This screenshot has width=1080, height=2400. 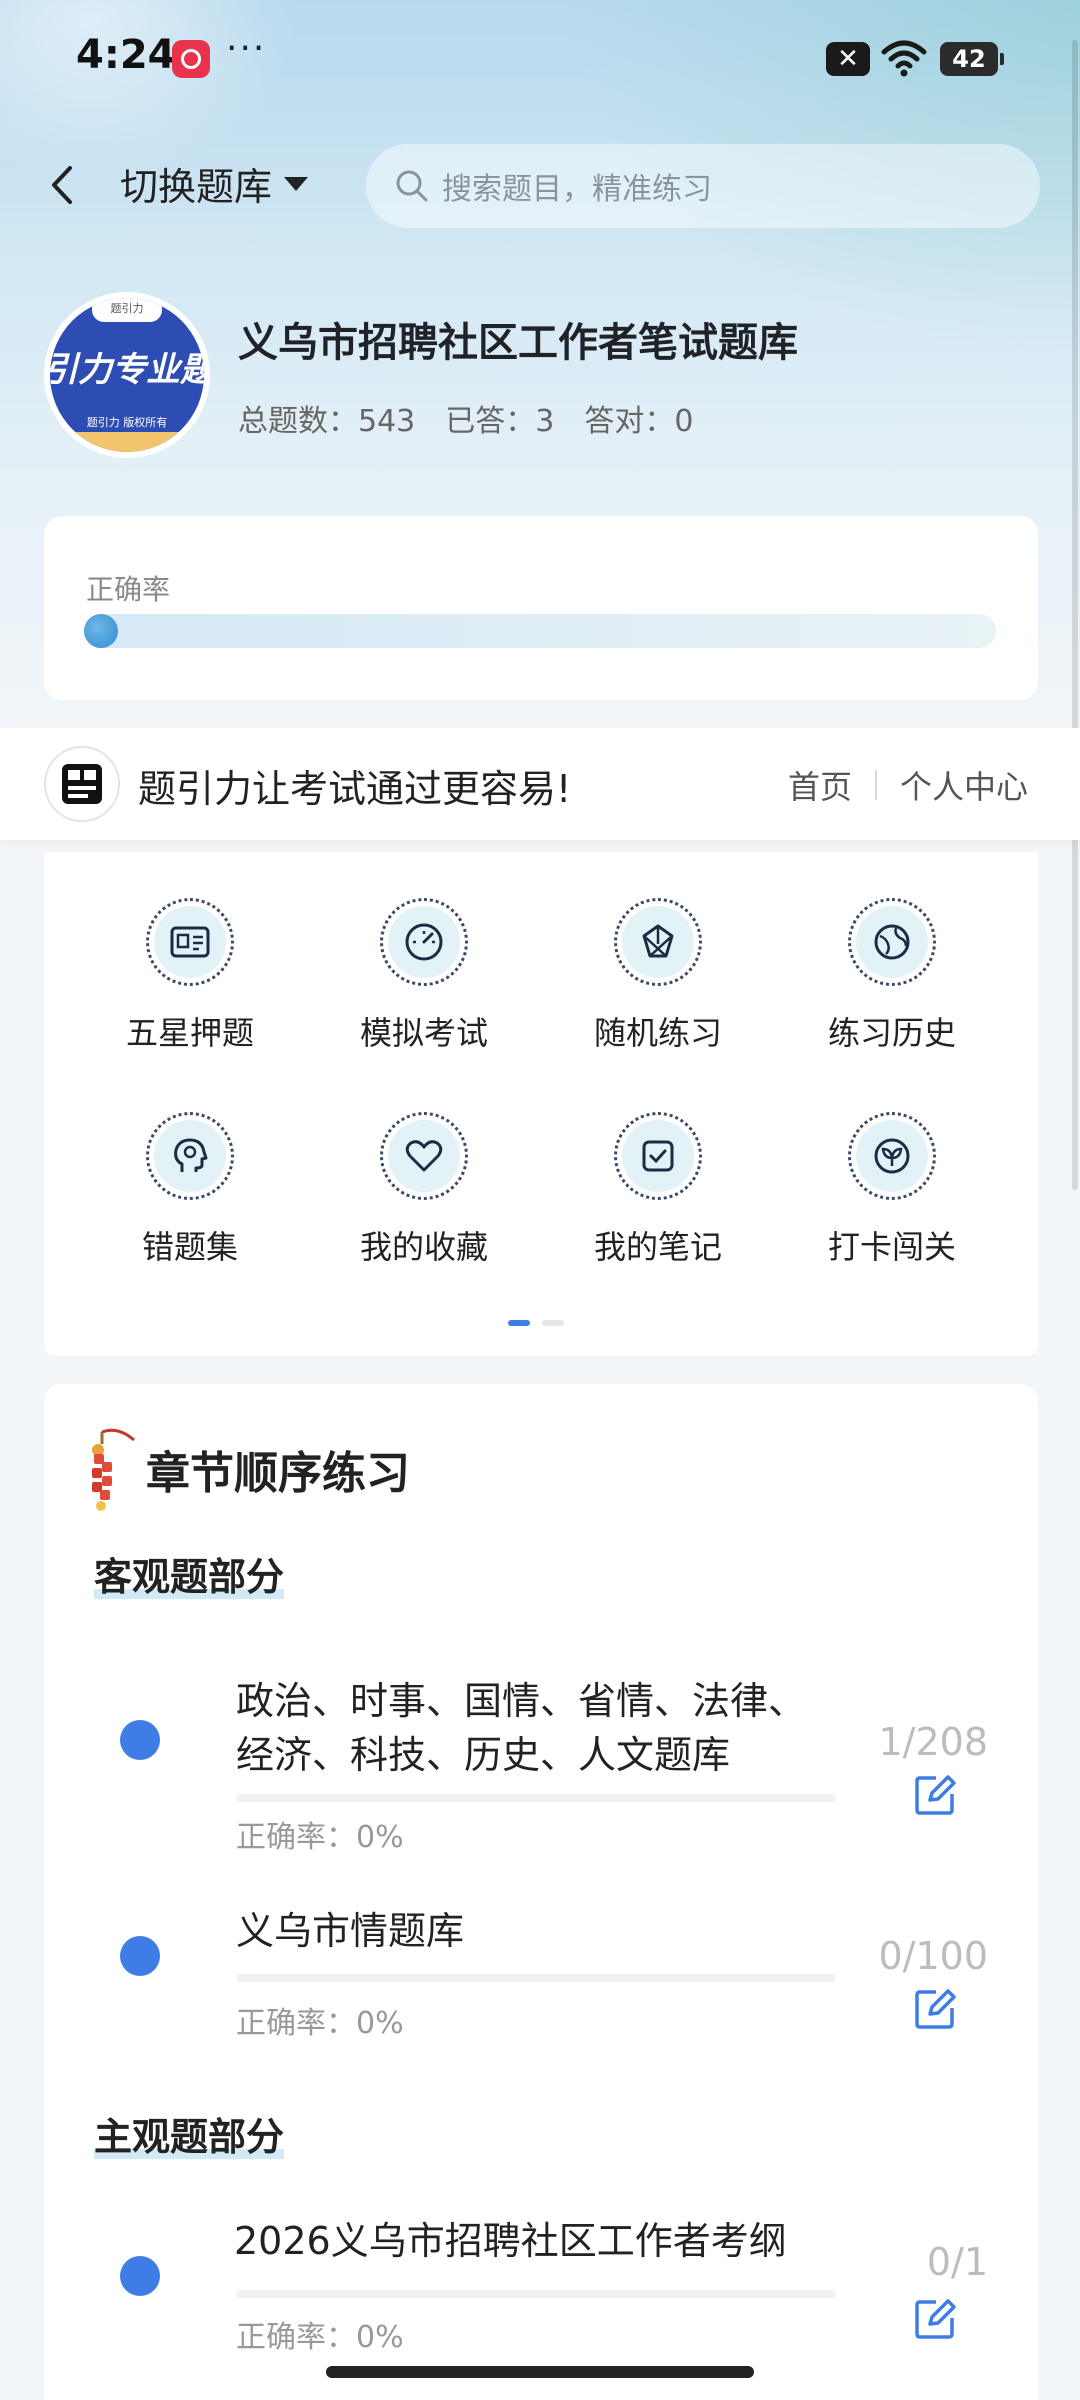 What do you see at coordinates (127, 370) in the screenshot?
I see `logo-main-text: 引力专业题` at bounding box center [127, 370].